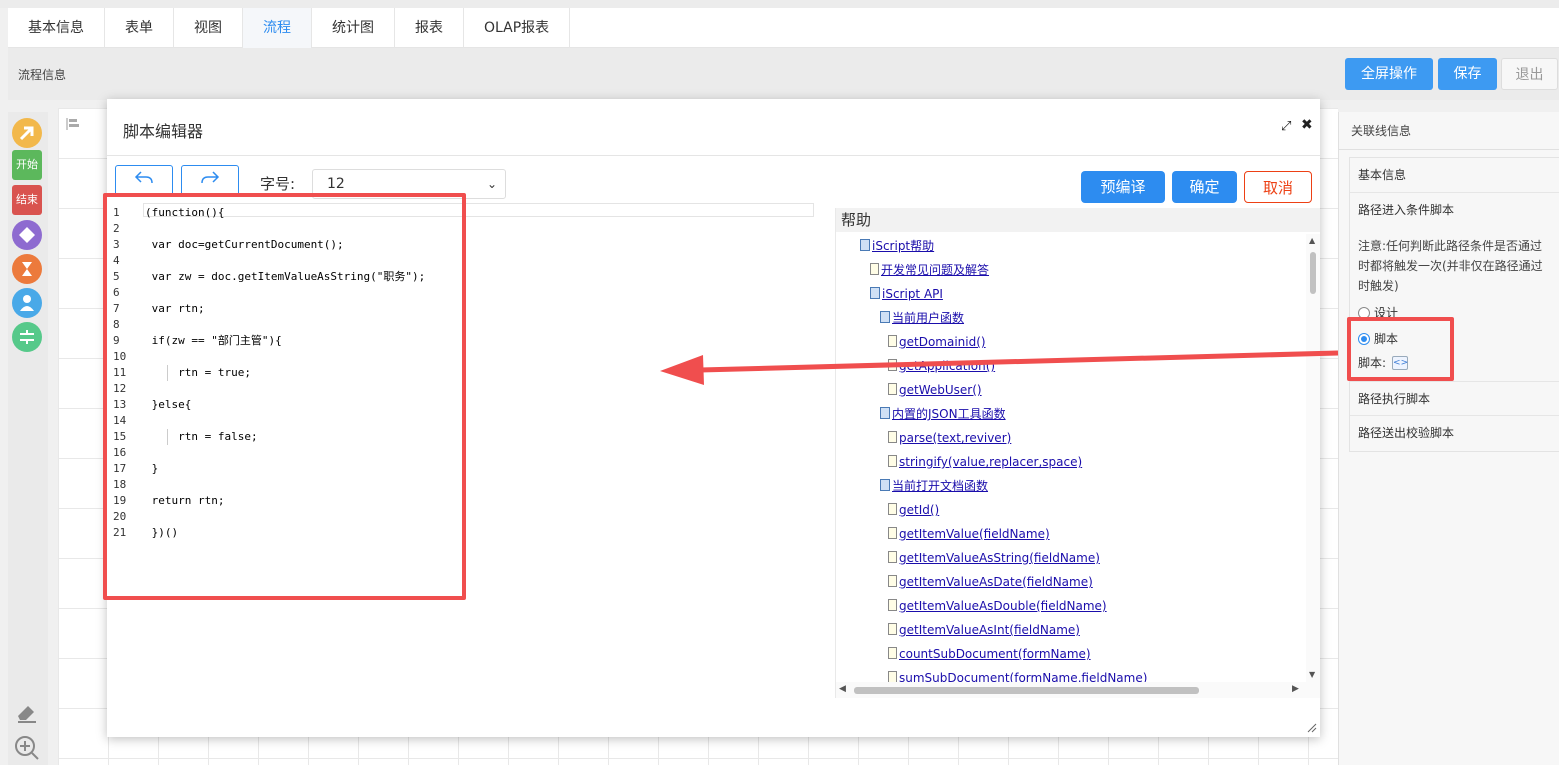 Image resolution: width=1559 pixels, height=765 pixels. I want to click on precompile-button: 预编译, so click(1123, 187).